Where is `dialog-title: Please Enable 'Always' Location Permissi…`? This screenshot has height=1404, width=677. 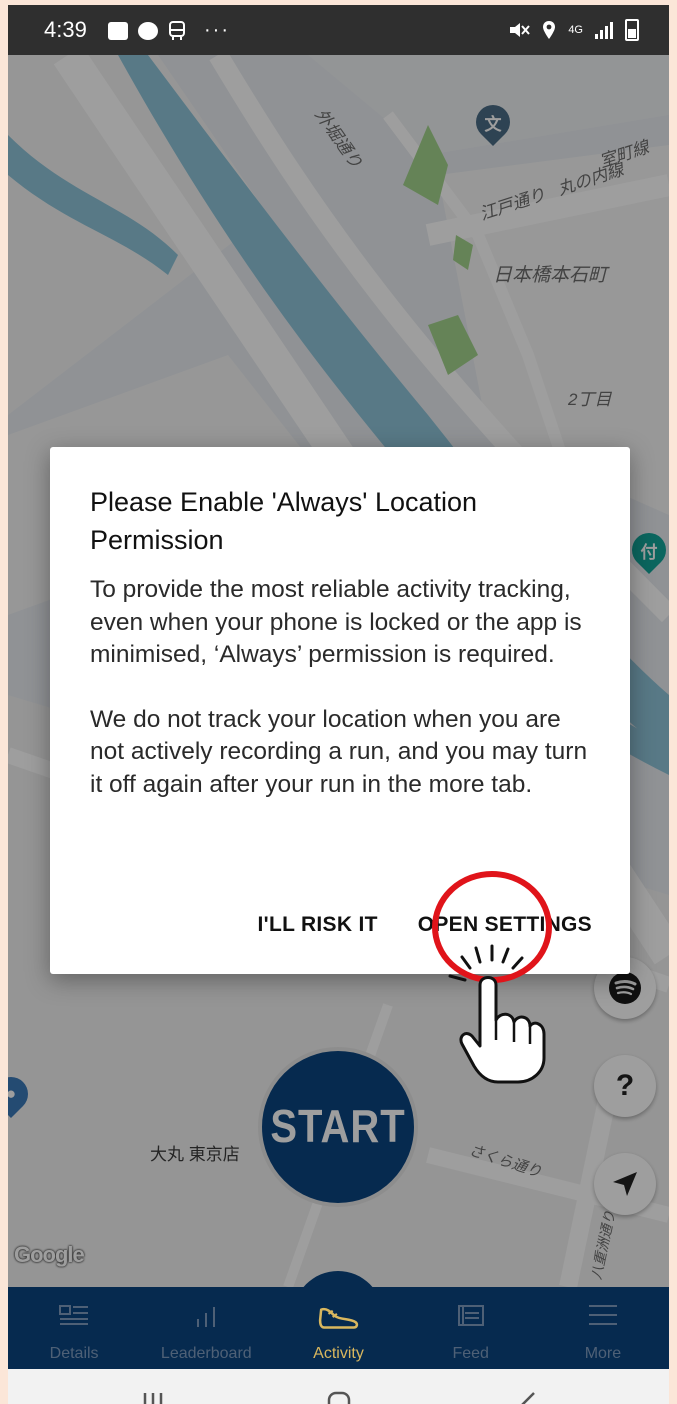
dialog-title: Please Enable 'Always' Location Permissi… is located at coordinates (284, 521).